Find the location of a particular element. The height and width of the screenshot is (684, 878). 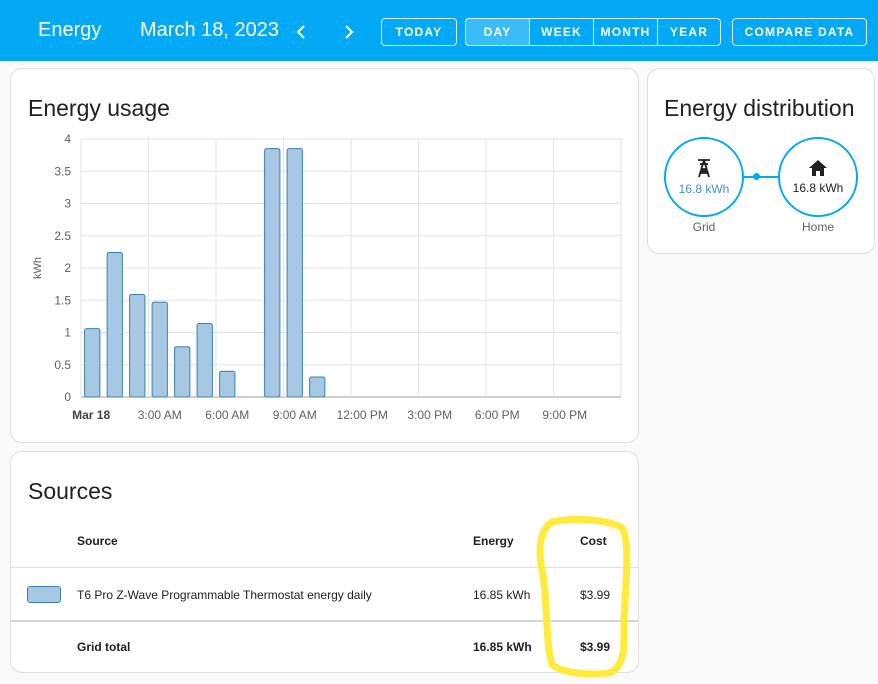

y-tick-label: 1 is located at coordinates (67, 333).